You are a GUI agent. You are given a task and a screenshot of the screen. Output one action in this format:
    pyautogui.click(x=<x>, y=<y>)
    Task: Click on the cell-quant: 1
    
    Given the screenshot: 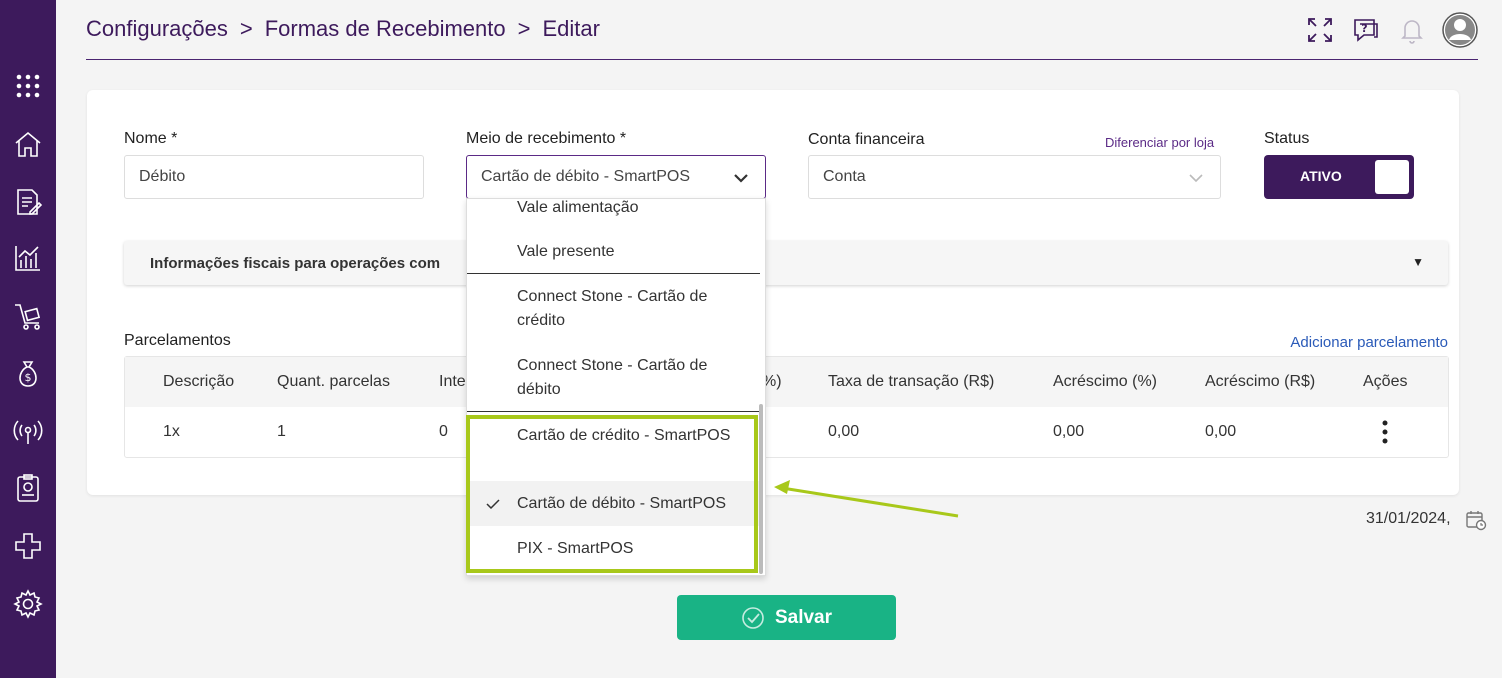 What is the action you would take?
    pyautogui.click(x=281, y=431)
    